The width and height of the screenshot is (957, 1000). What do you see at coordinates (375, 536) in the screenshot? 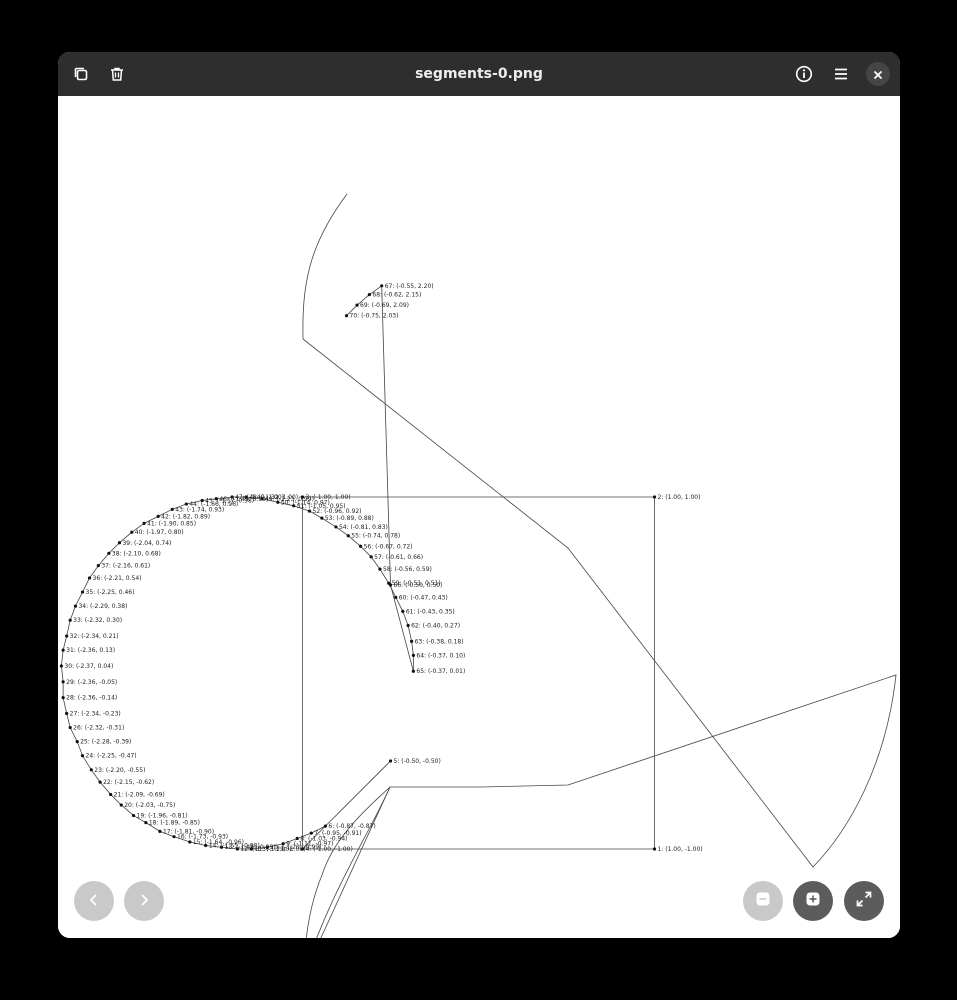
I see `plot-point-label: 55: (-0.74, 0.78)` at bounding box center [375, 536].